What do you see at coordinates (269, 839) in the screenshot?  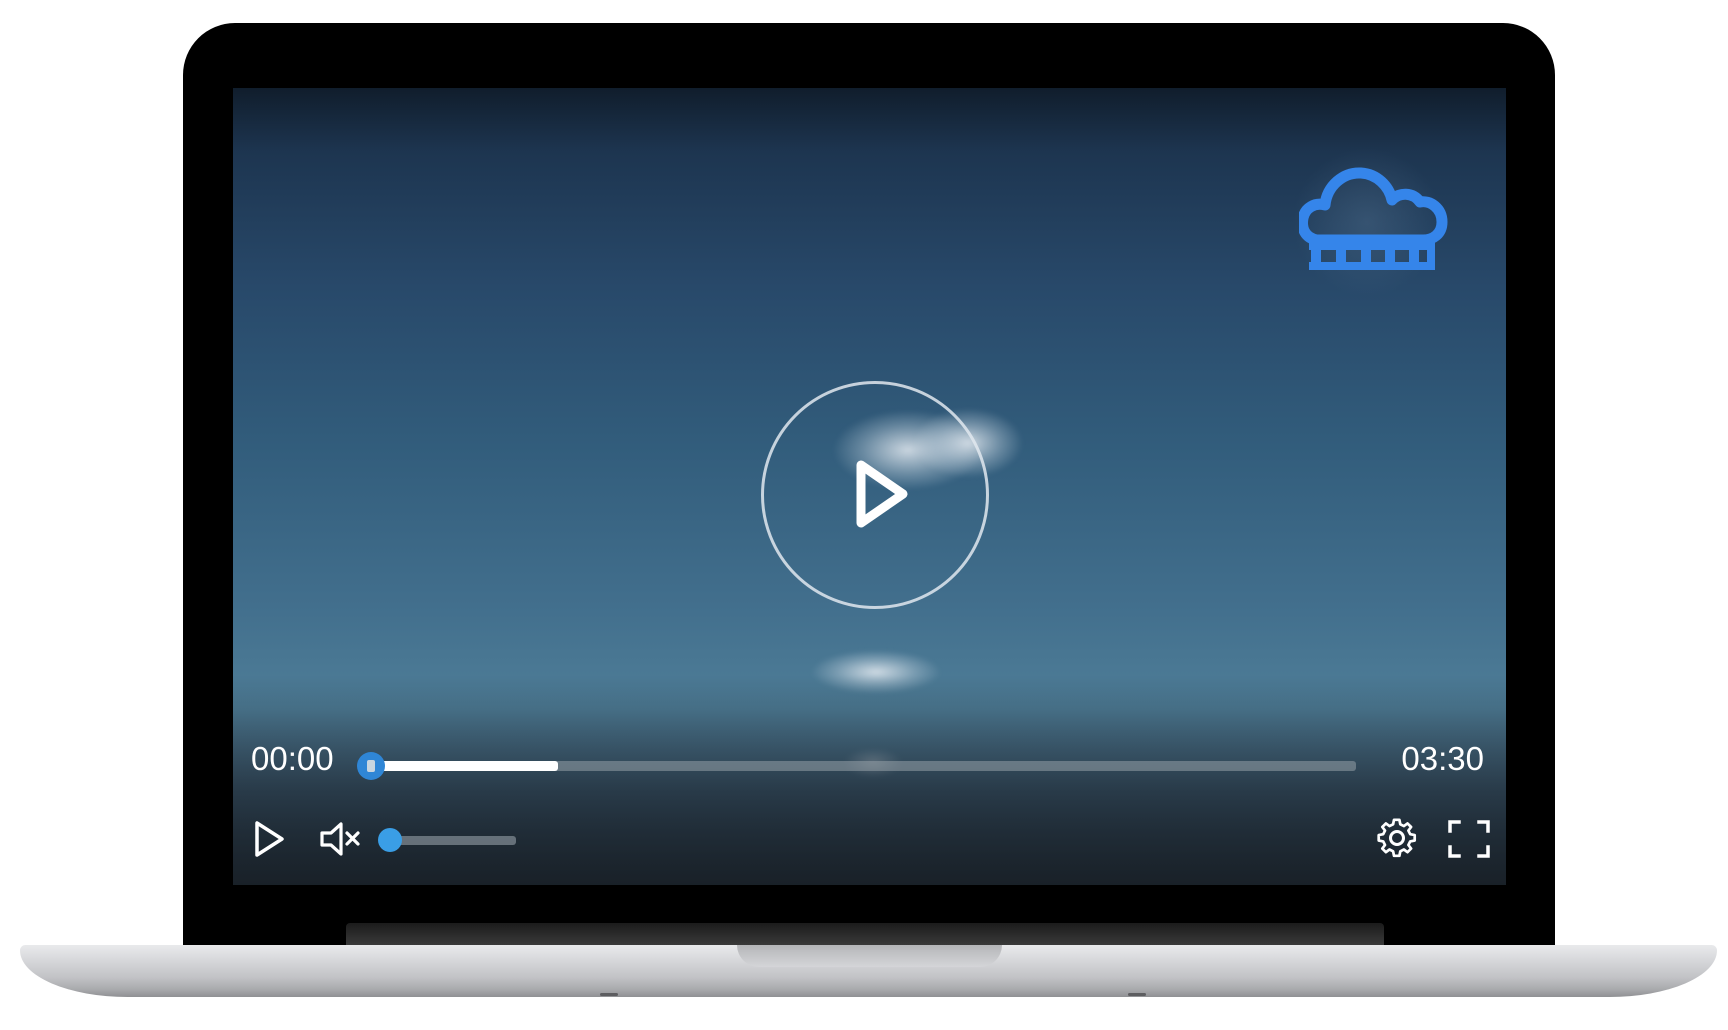 I see `play-icon` at bounding box center [269, 839].